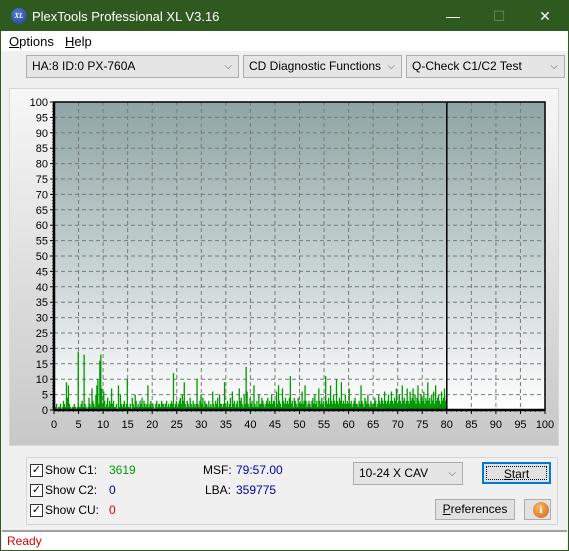 Image resolution: width=569 pixels, height=551 pixels. Describe the element at coordinates (422, 425) in the screenshot. I see `x-tick-label: 75` at that location.